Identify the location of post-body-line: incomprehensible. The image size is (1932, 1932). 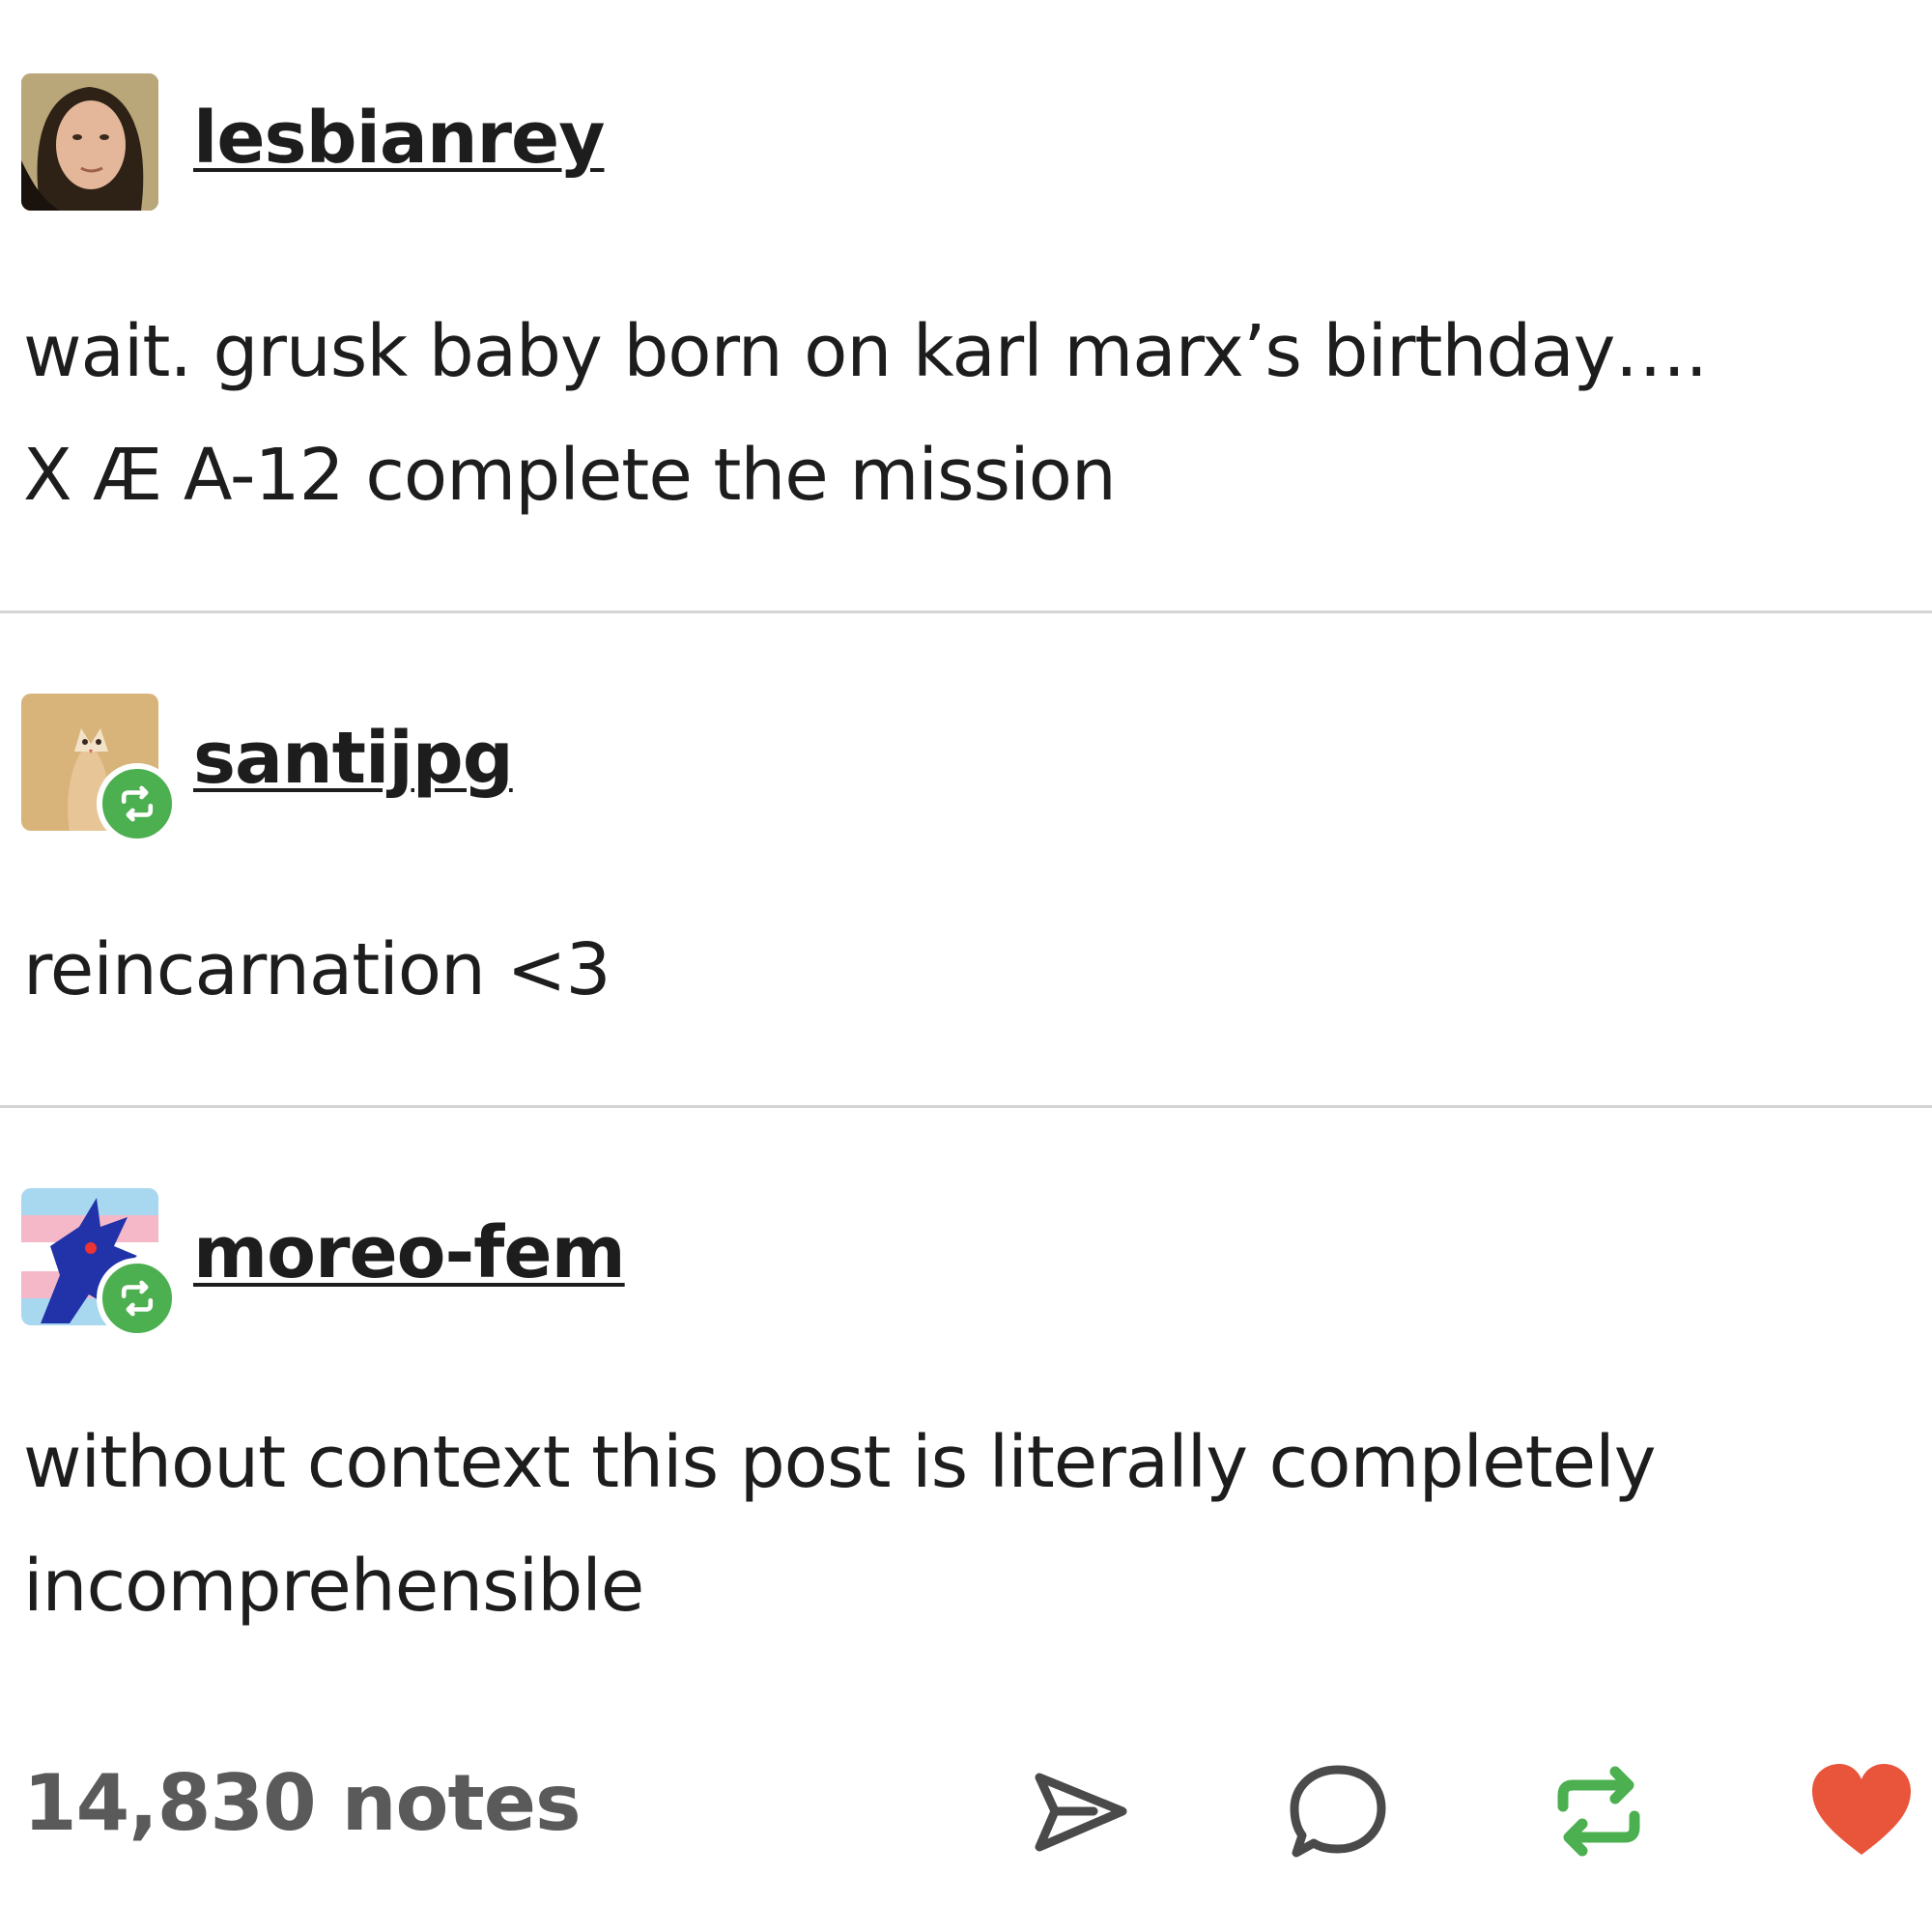
(333, 1586).